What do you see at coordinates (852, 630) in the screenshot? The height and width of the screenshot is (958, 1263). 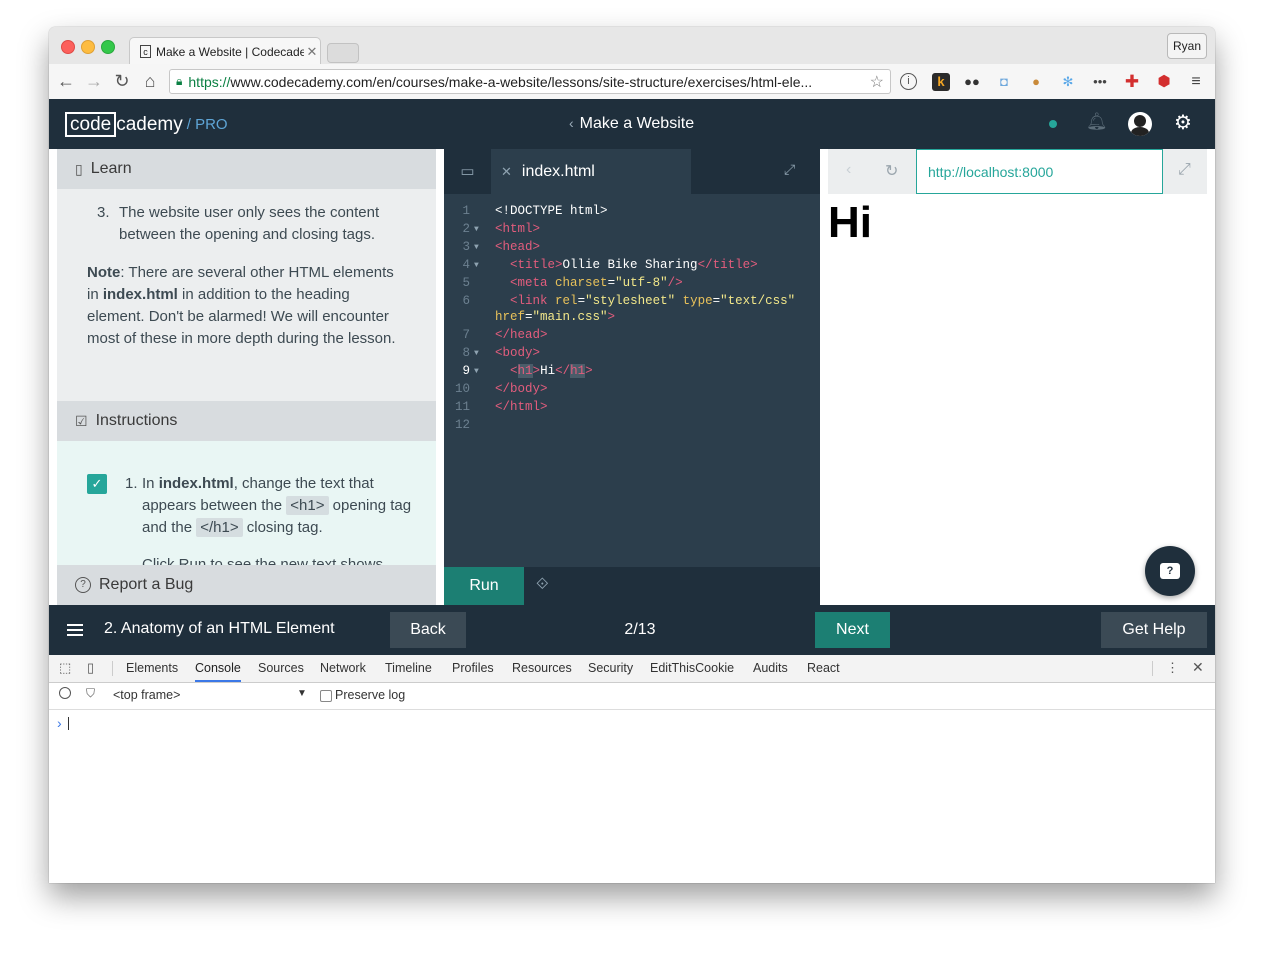 I see `next-button: Next` at bounding box center [852, 630].